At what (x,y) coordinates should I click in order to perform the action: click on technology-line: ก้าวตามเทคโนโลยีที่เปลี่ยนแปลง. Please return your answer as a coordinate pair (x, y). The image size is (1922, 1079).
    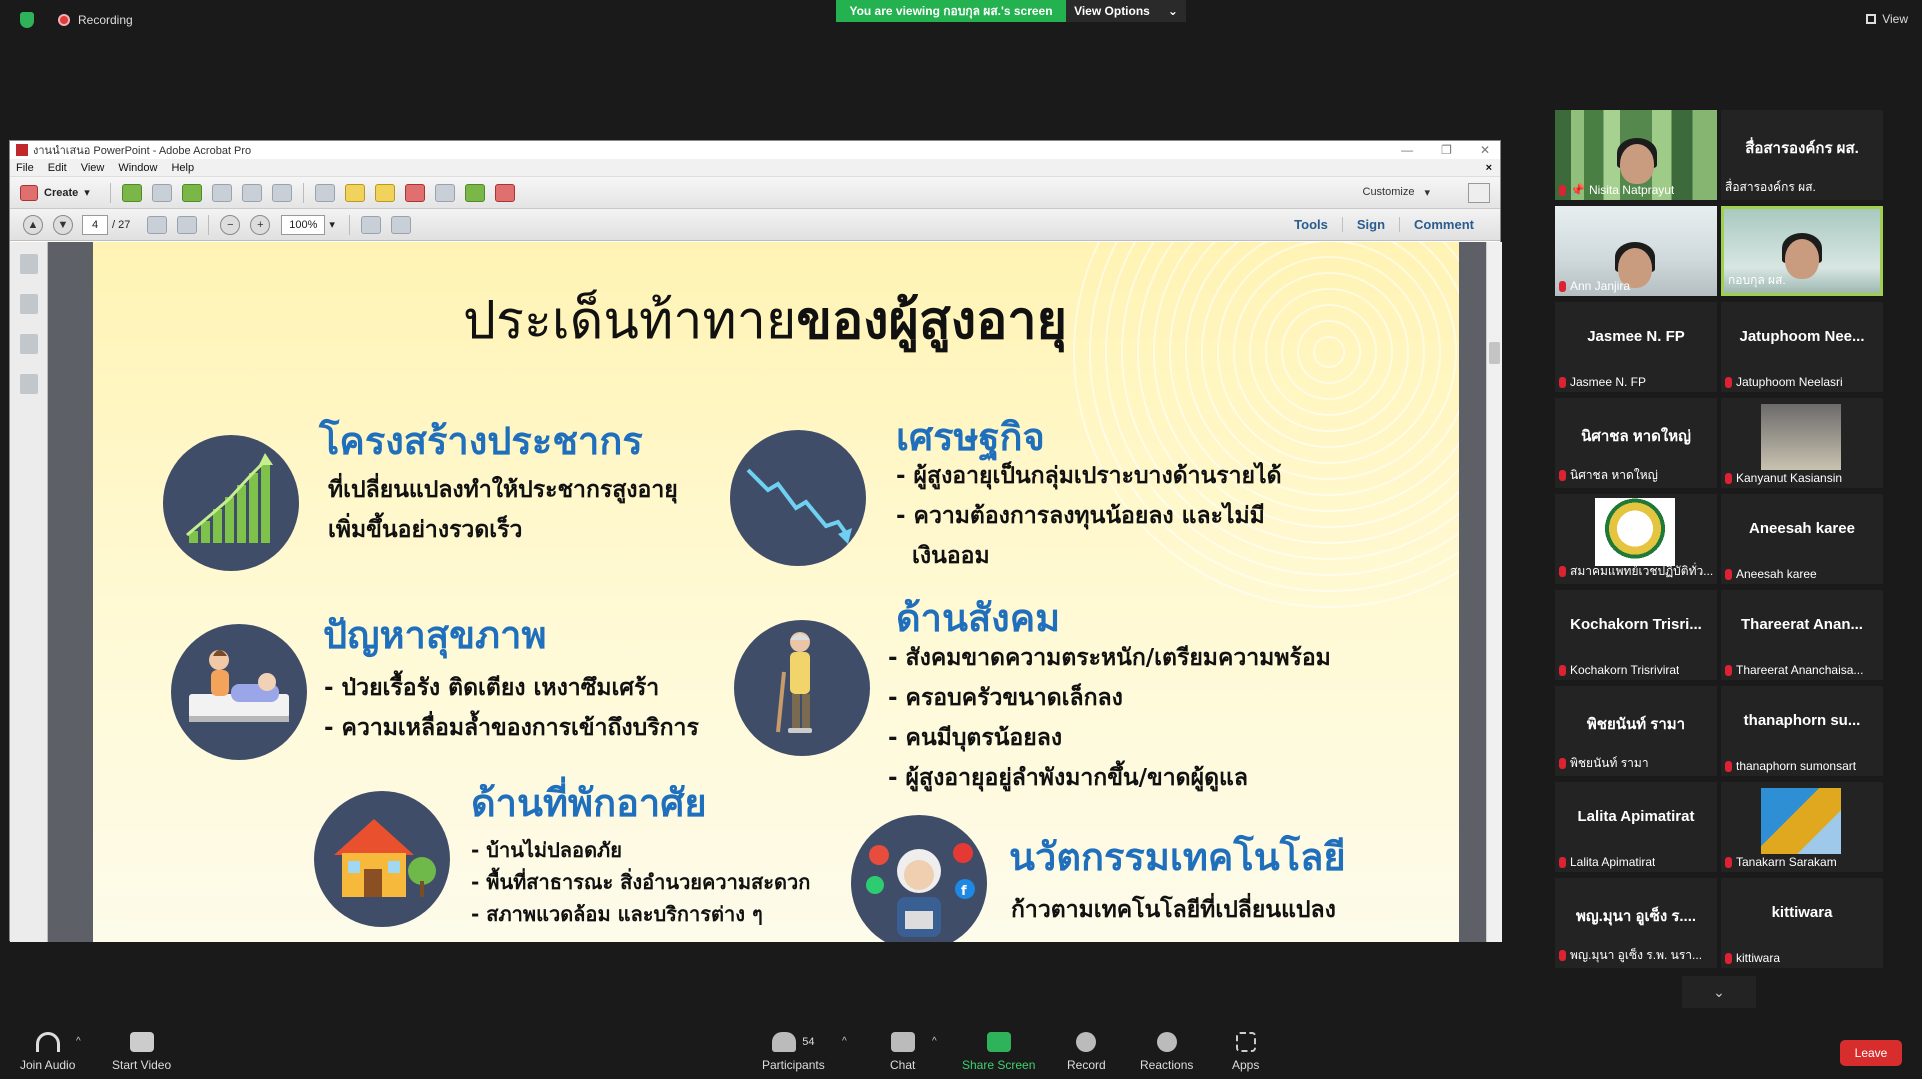
    Looking at the image, I should click on (1173, 910).